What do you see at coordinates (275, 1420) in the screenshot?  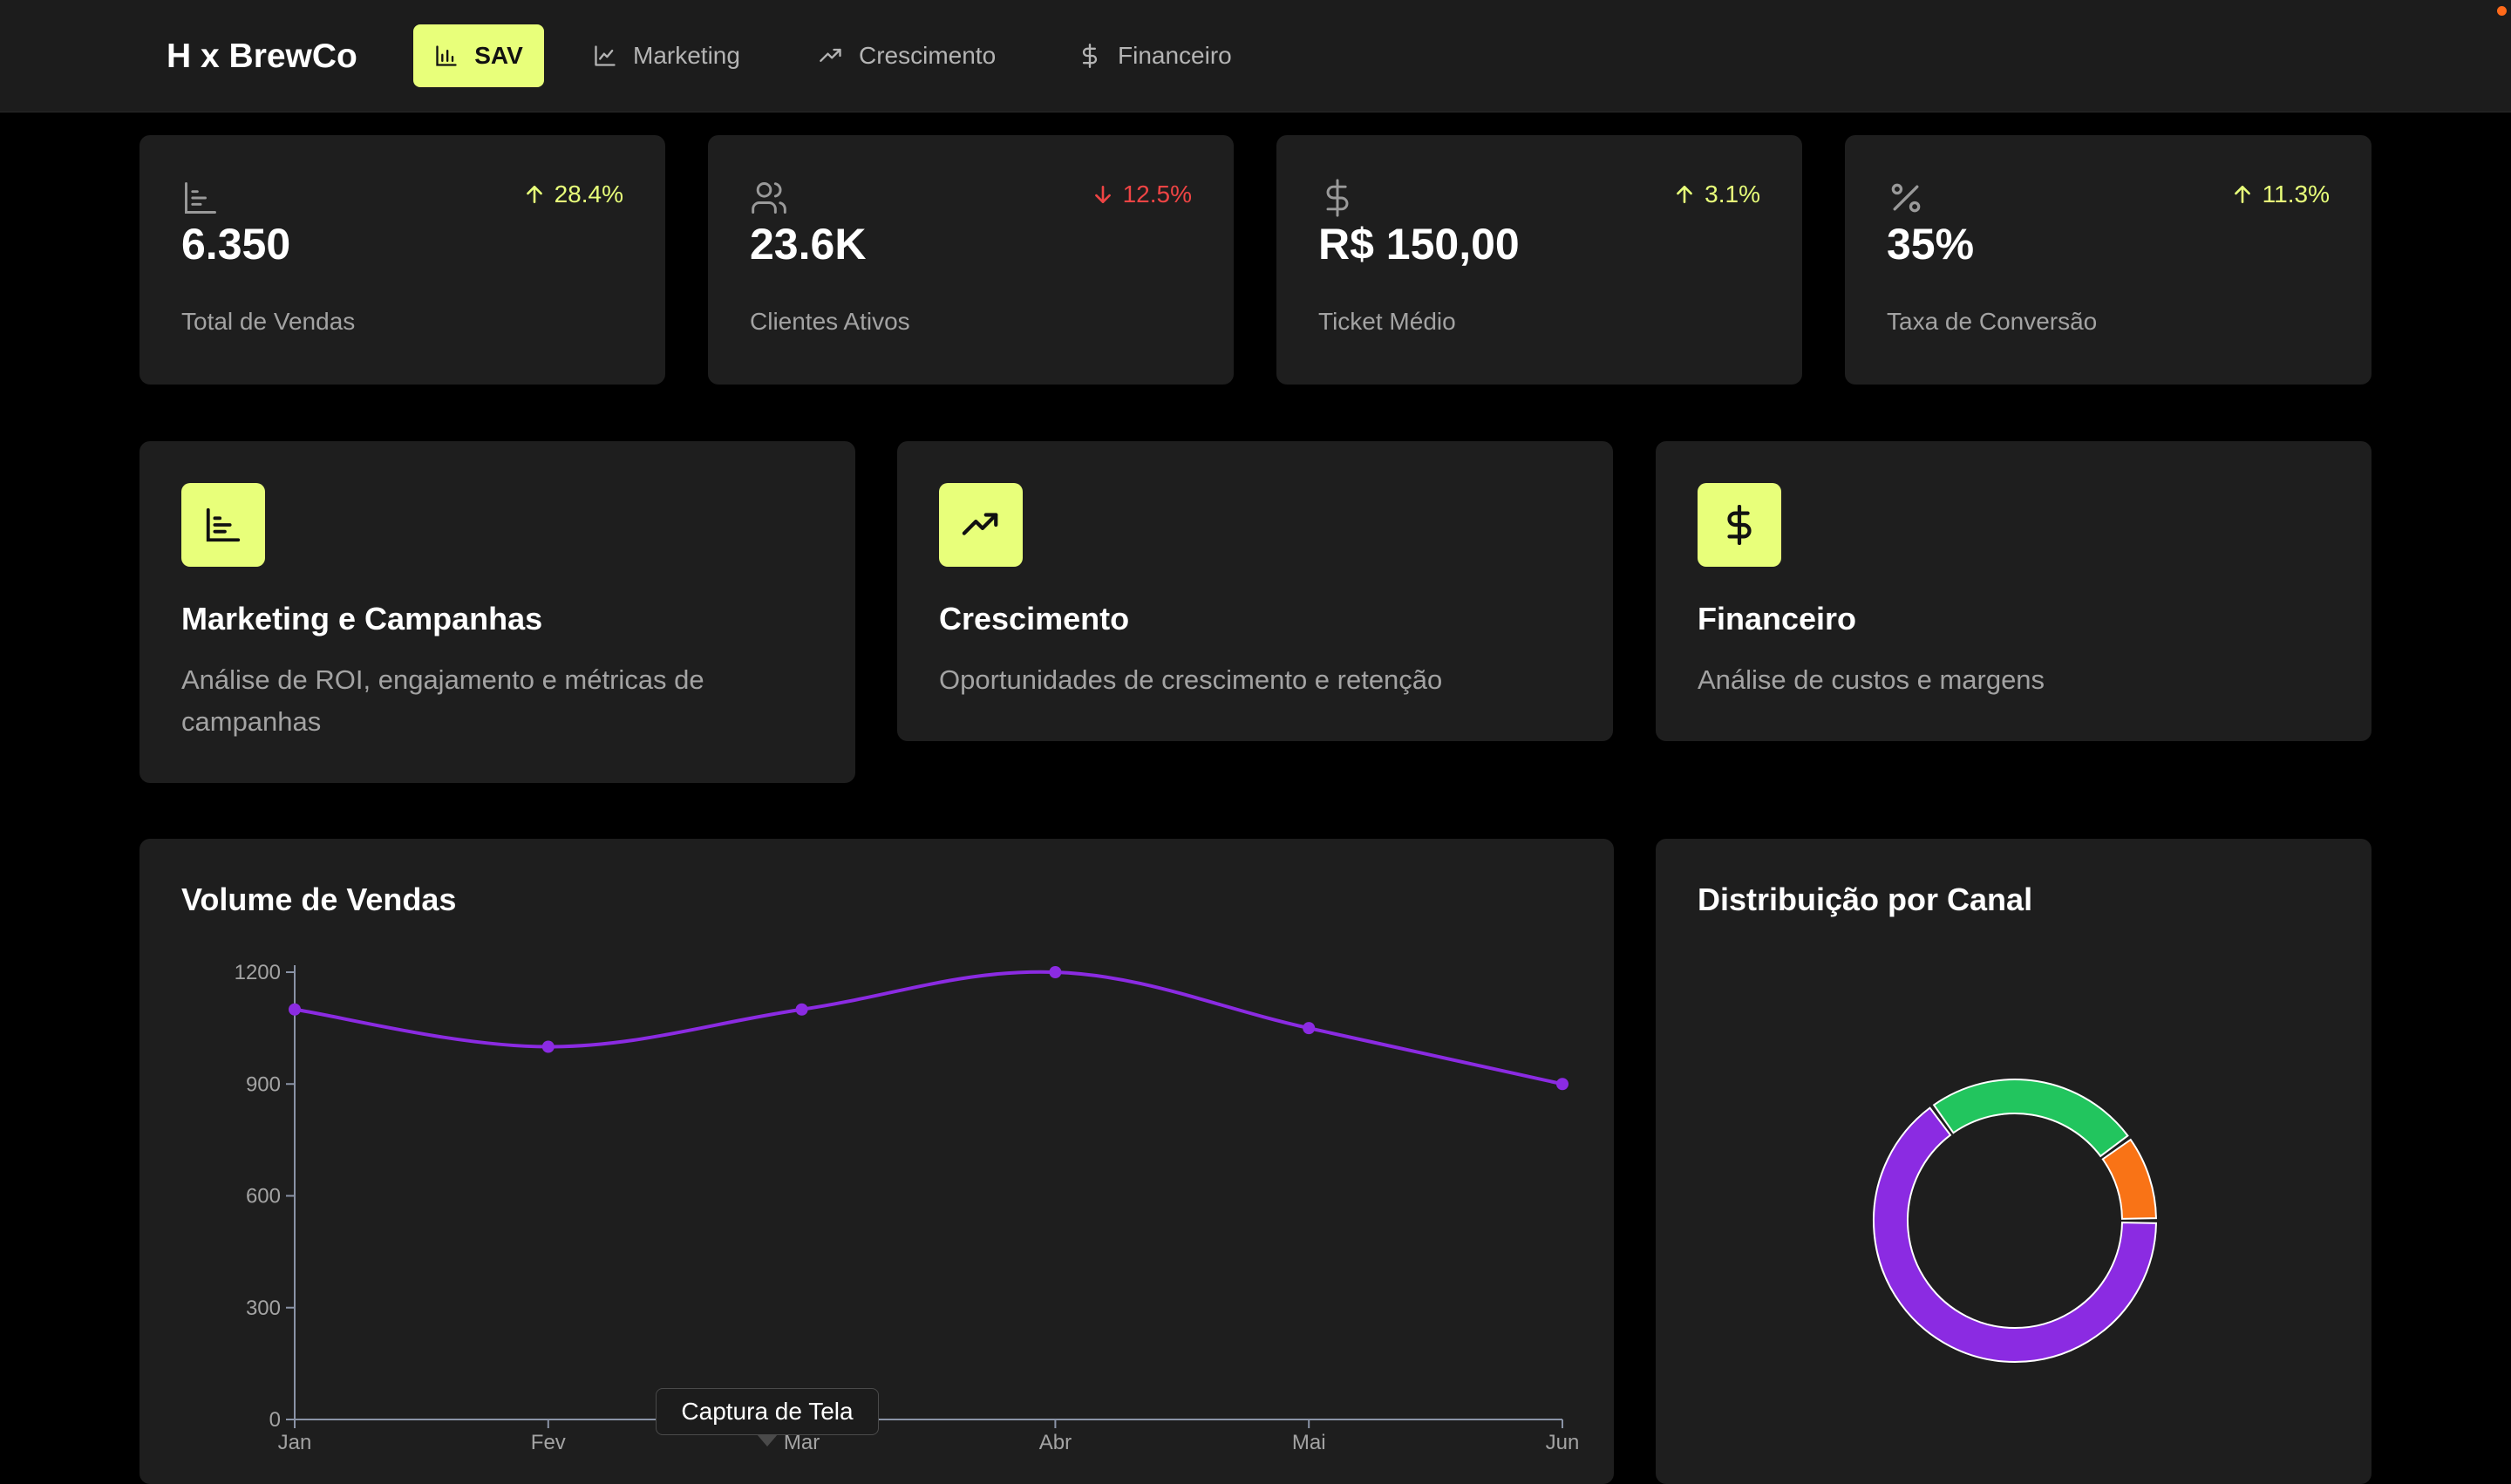 I see `y-tick-label: 0` at bounding box center [275, 1420].